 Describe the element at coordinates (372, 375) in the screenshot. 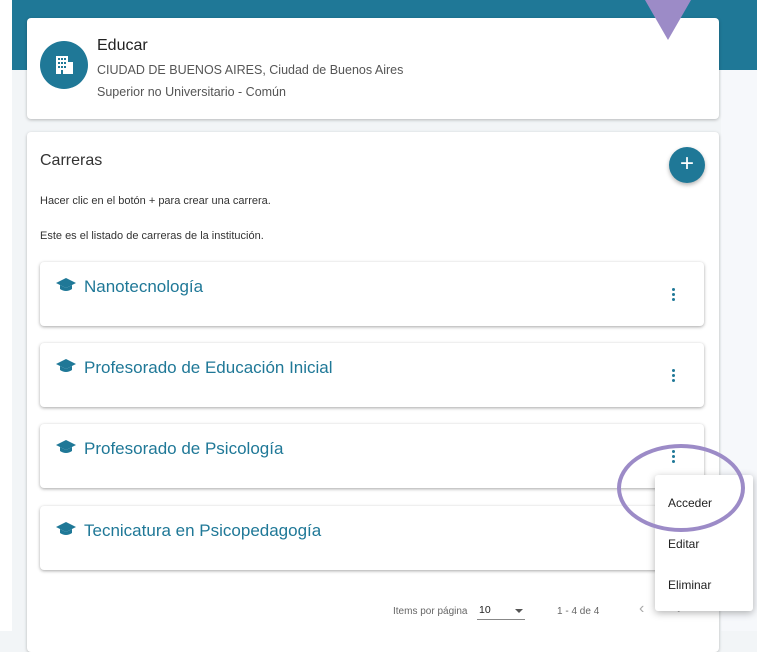

I see `career-item: Profesorado de Educación Inicial` at that location.